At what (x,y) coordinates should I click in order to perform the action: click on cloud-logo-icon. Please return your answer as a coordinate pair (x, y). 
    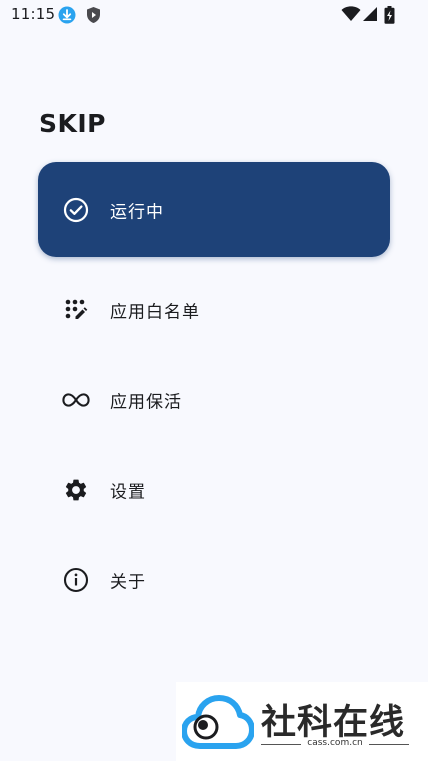
    Looking at the image, I should click on (218, 722).